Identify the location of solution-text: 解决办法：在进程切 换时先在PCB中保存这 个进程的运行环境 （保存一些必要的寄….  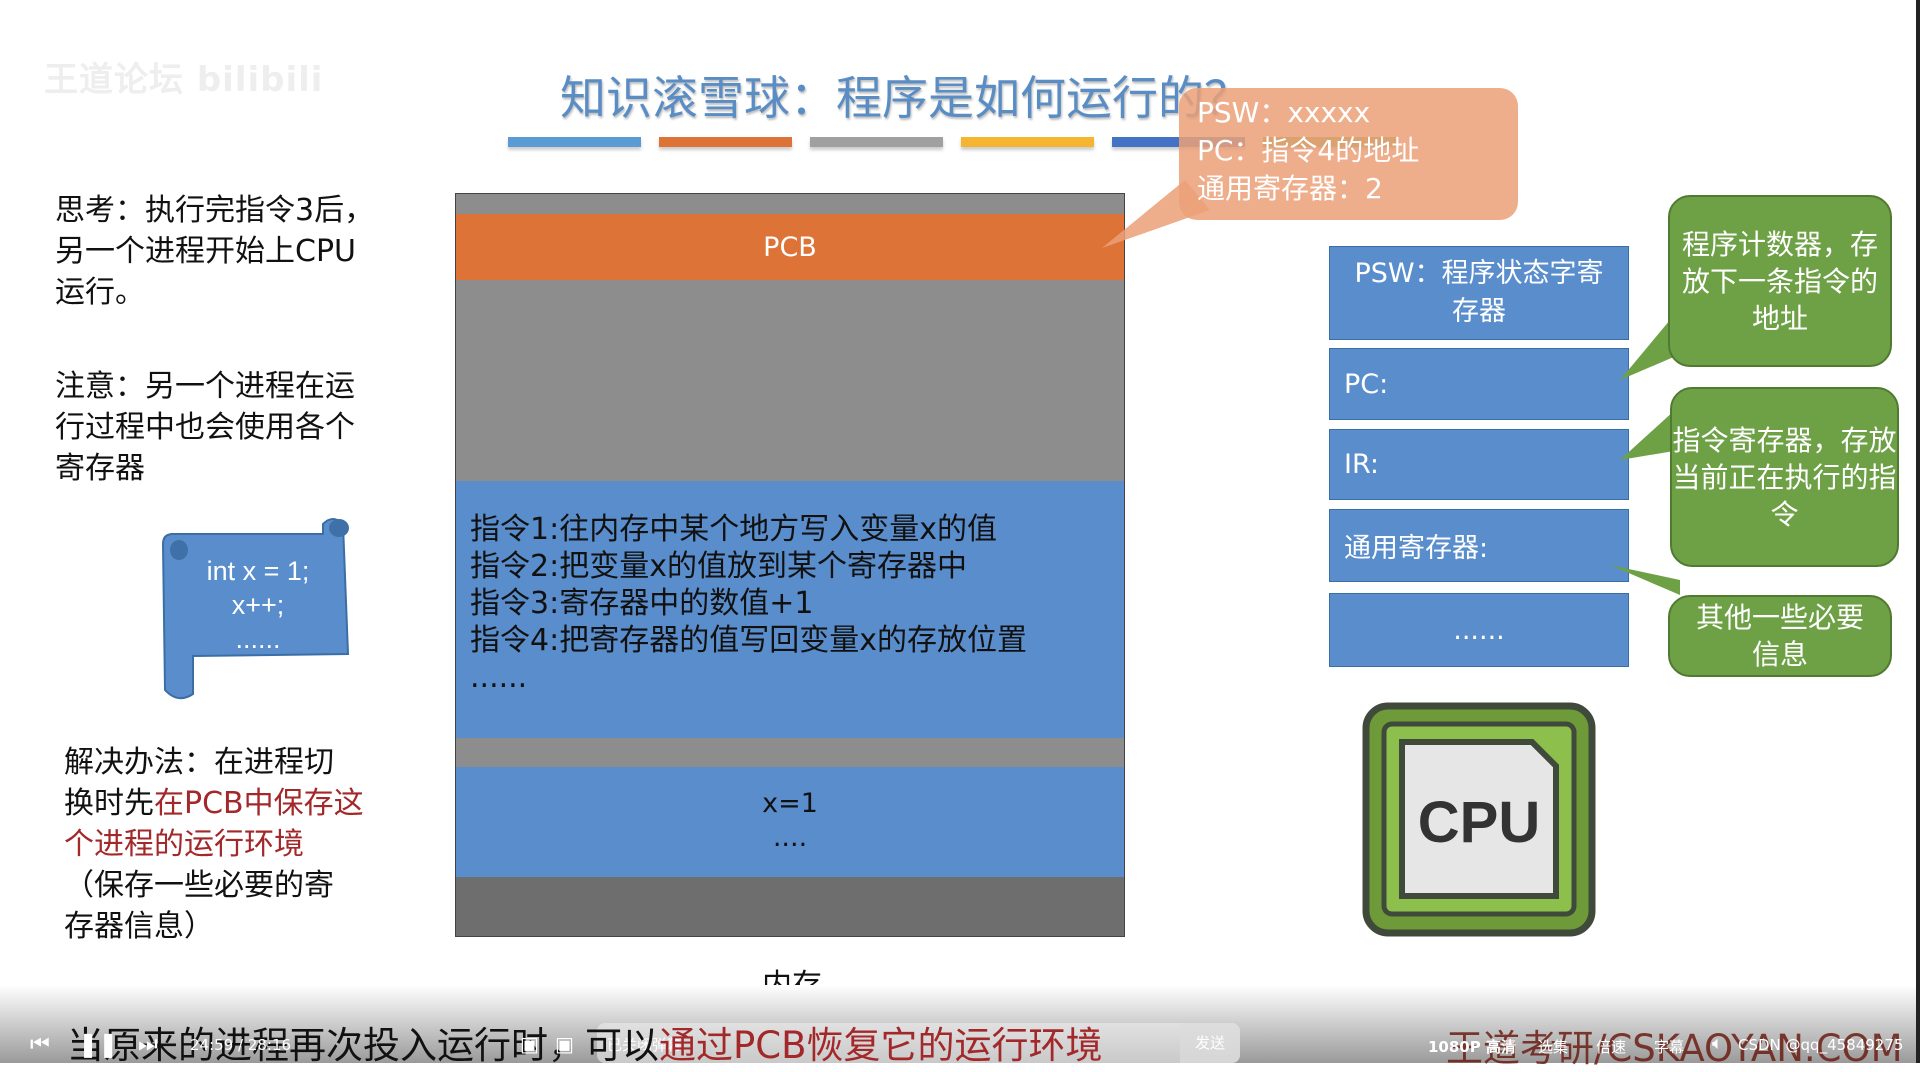
(214, 844).